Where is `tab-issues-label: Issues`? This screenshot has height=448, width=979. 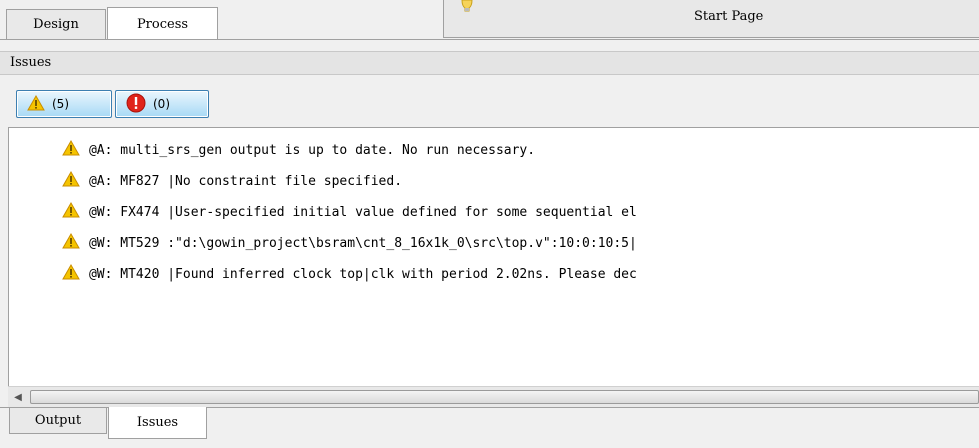 tab-issues-label: Issues is located at coordinates (157, 422).